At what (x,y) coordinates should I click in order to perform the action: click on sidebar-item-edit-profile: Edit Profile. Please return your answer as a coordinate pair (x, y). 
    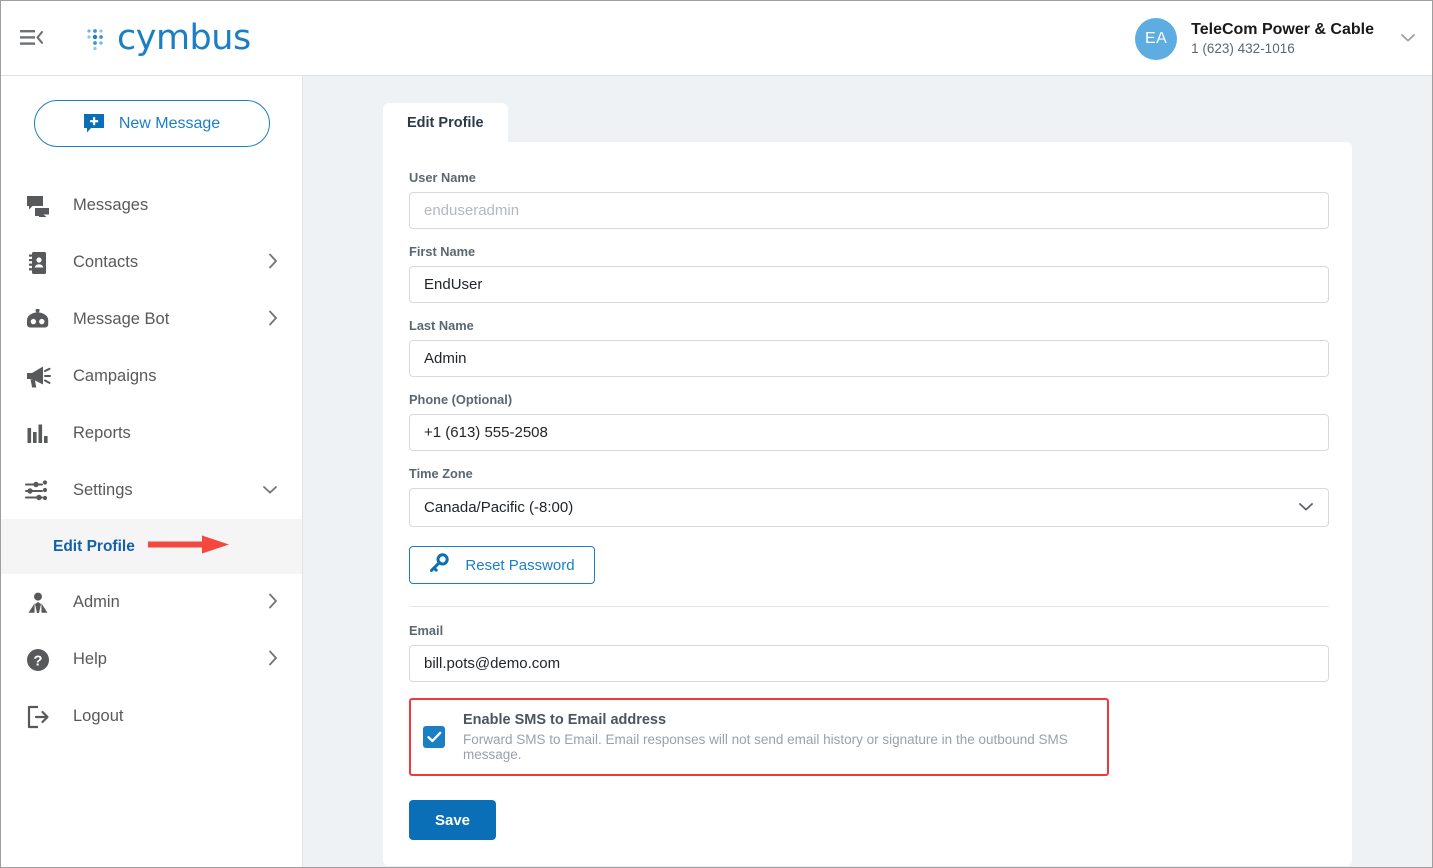
    Looking at the image, I should click on (151, 546).